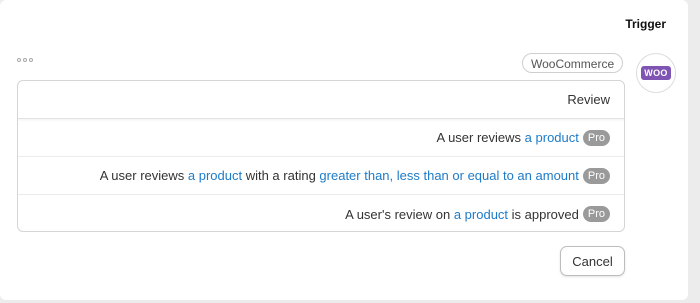 The height and width of the screenshot is (303, 700). What do you see at coordinates (645, 24) in the screenshot?
I see `panel-title: Trigger` at bounding box center [645, 24].